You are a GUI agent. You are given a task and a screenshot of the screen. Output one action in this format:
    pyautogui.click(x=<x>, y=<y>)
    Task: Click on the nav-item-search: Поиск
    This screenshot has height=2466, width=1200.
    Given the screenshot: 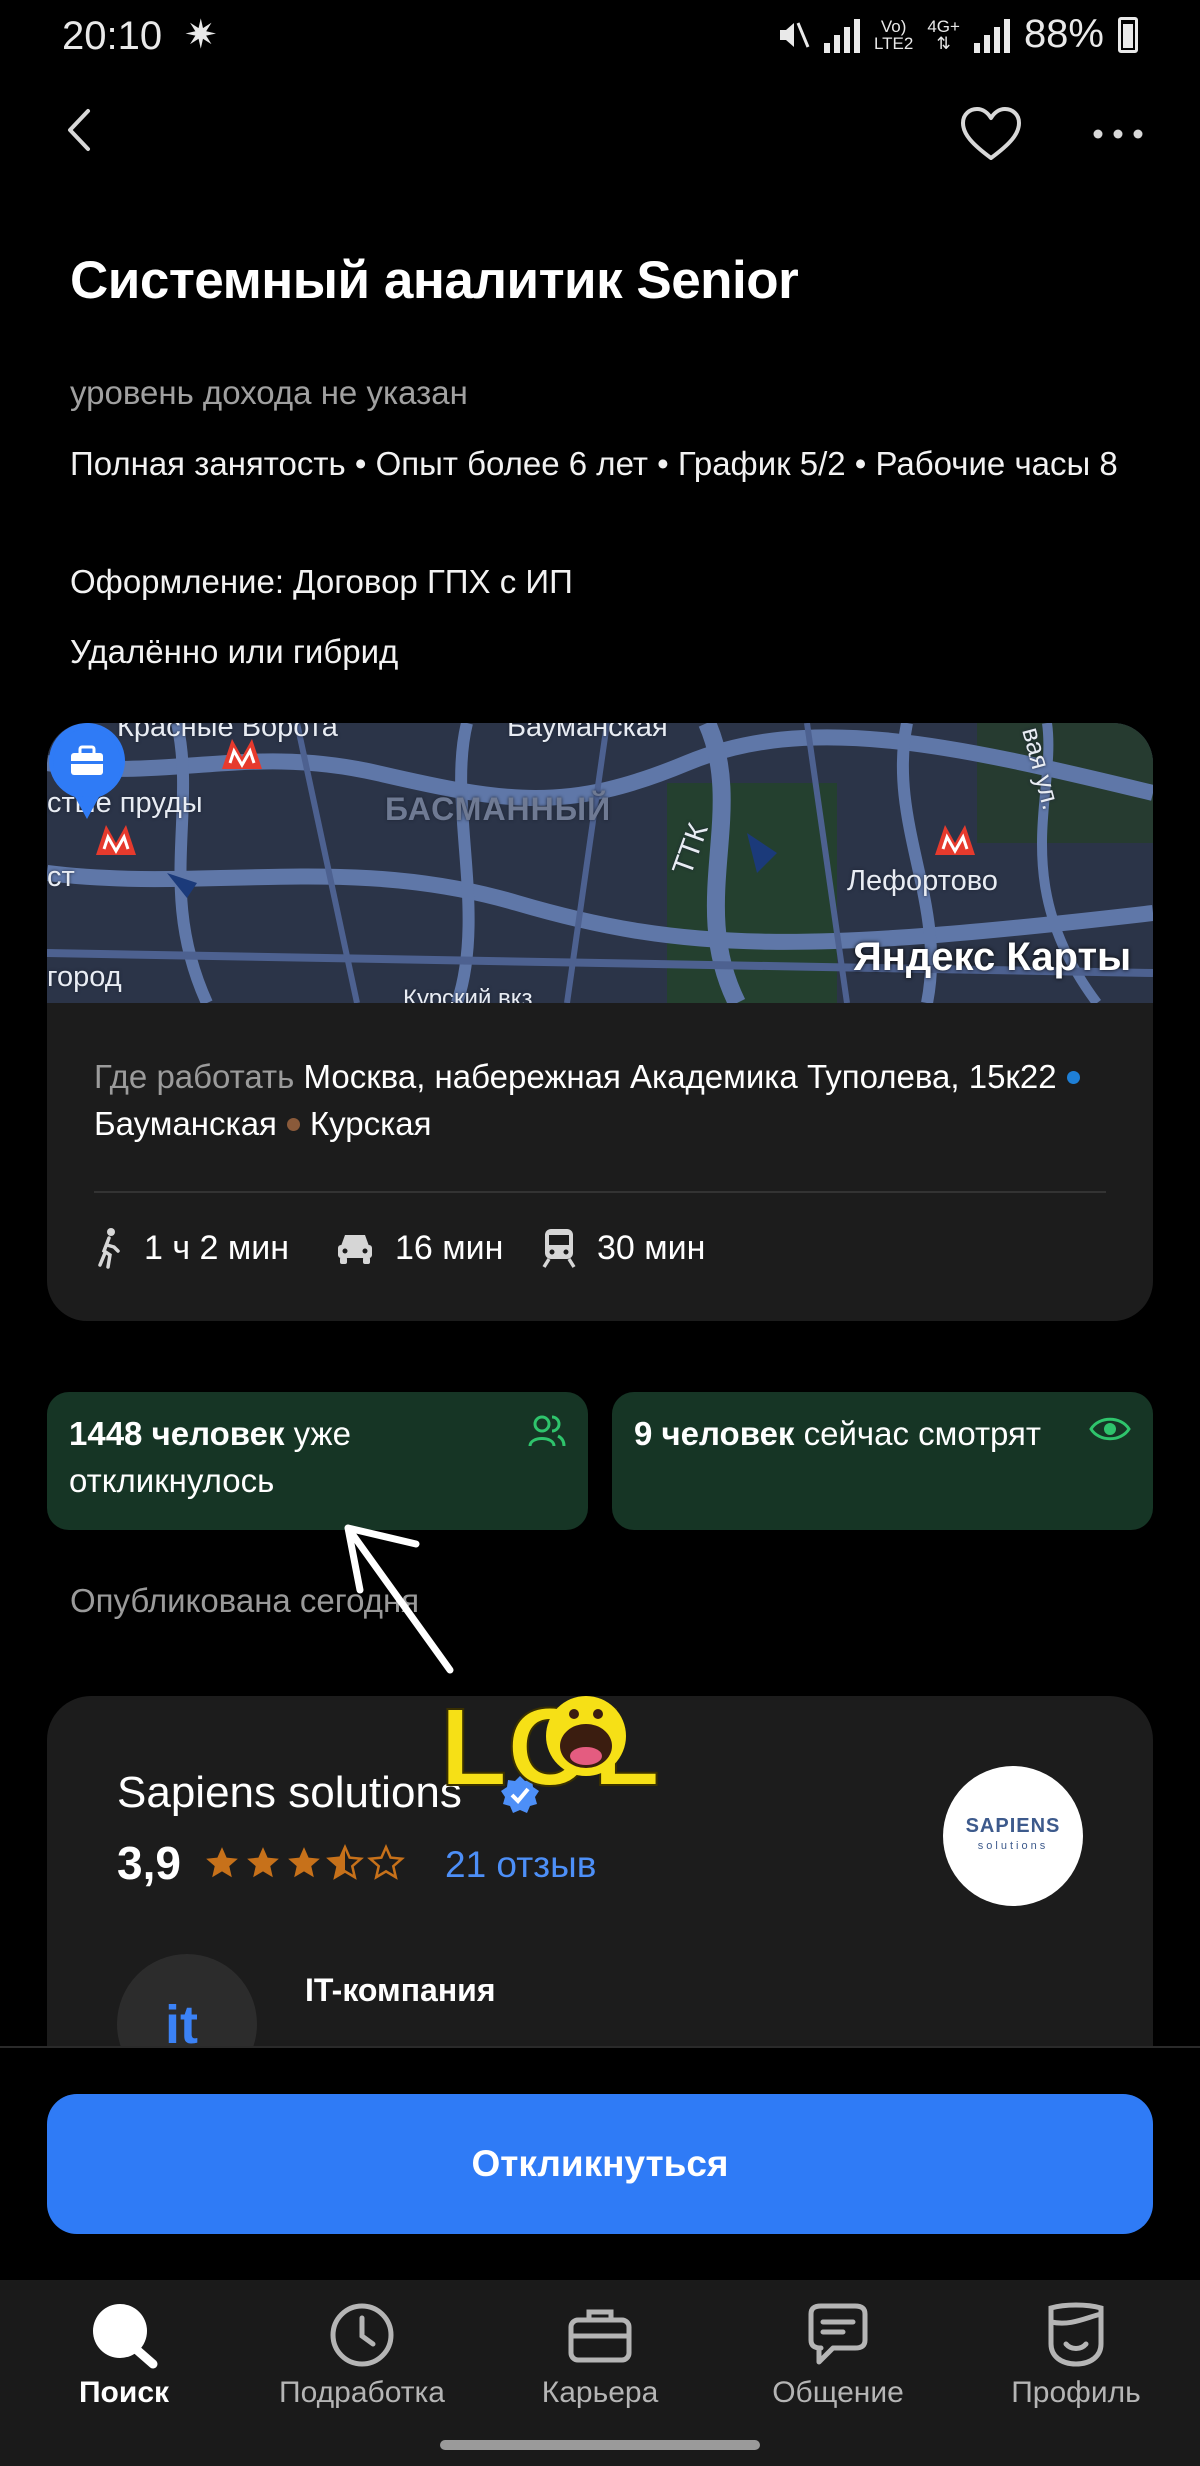 What is the action you would take?
    pyautogui.click(x=124, y=2375)
    